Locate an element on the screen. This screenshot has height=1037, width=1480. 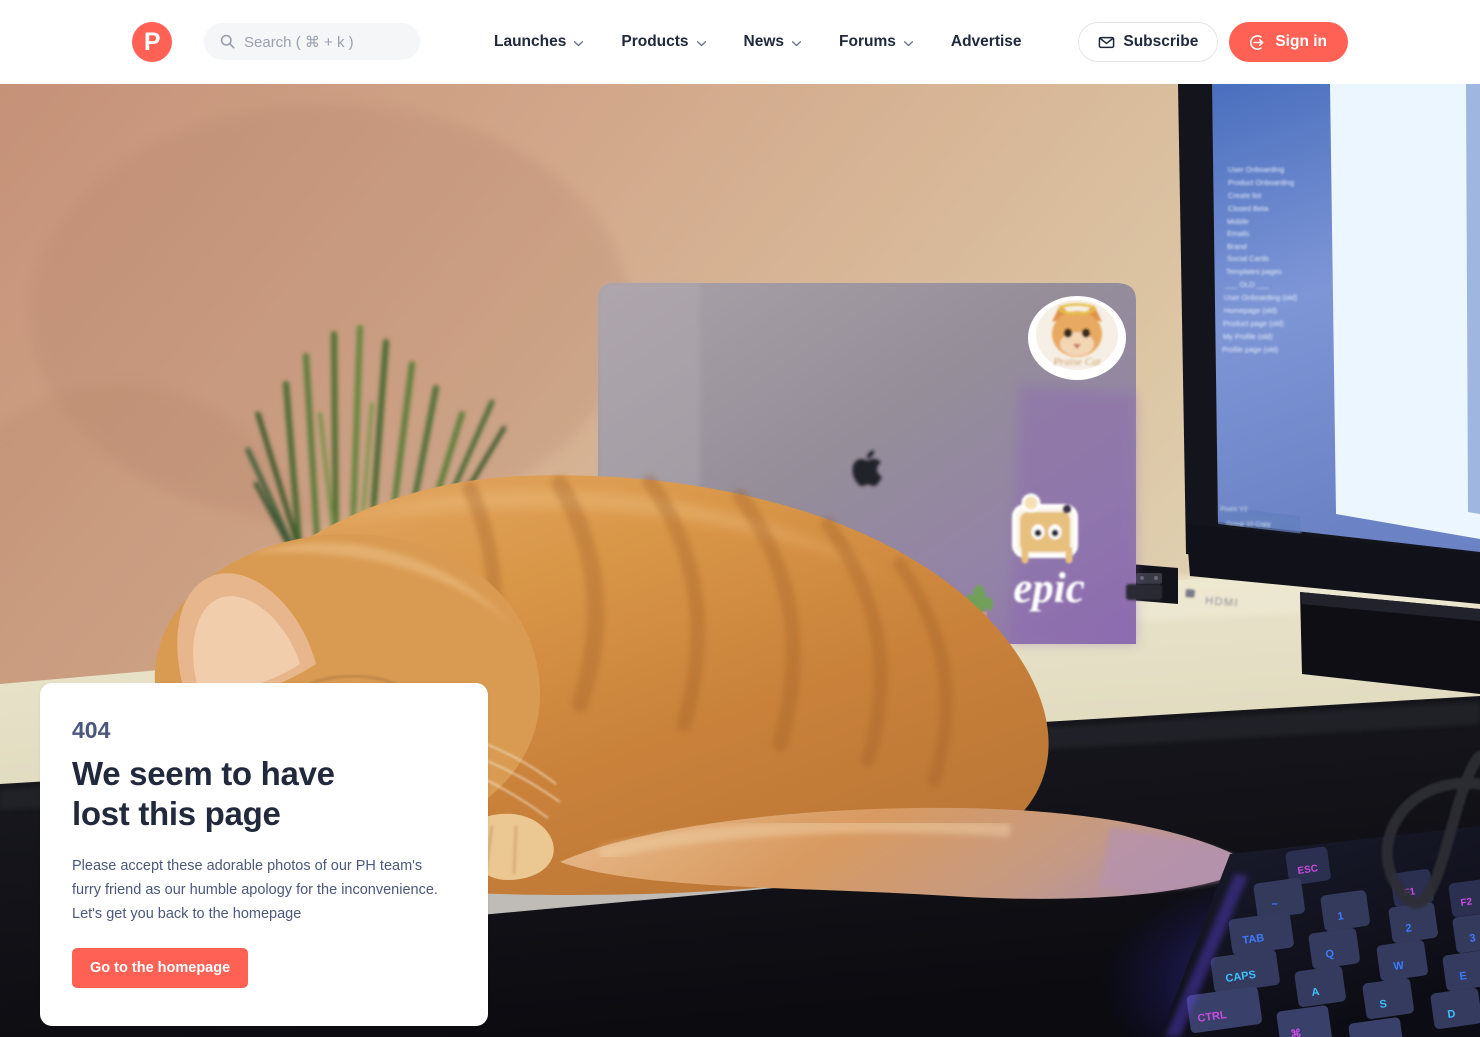
primary-nav: Launches Products News Forums Advertise is located at coordinates (758, 42).